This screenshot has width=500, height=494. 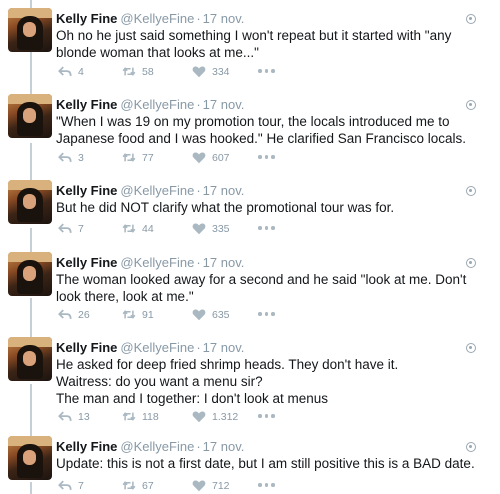 I want to click on retweet-count: 77, so click(x=148, y=157).